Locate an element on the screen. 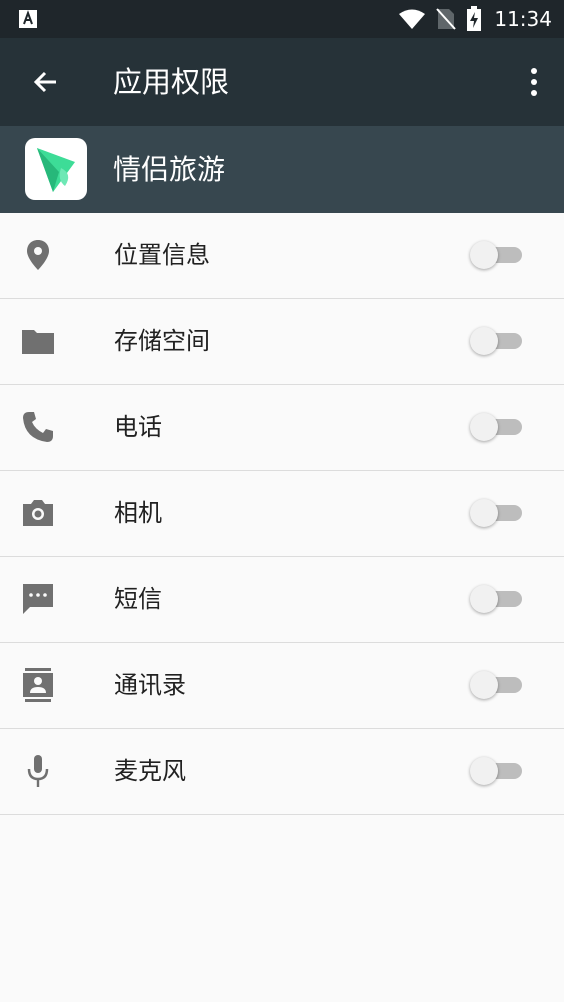 The height and width of the screenshot is (1002, 564). permission-row-phone: 电话 is located at coordinates (282, 428).